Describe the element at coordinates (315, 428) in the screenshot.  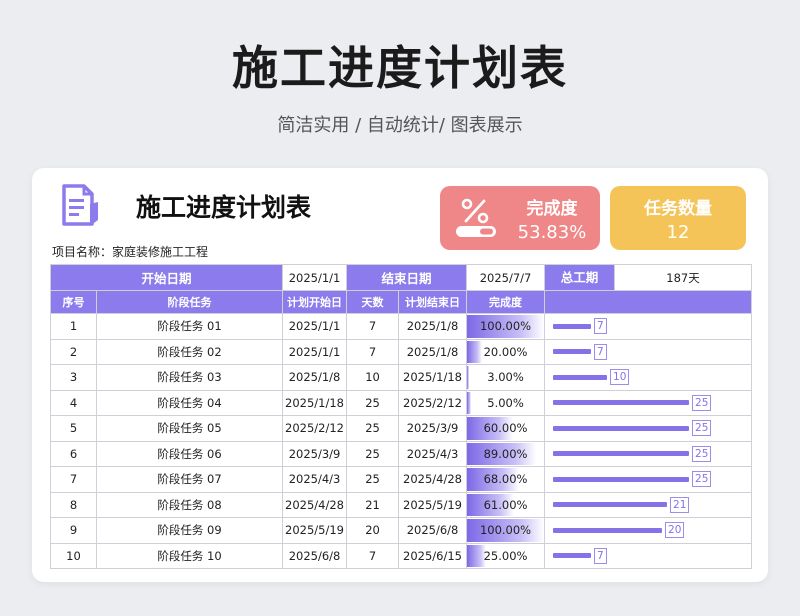
I see `start-date: 2025/2/12` at that location.